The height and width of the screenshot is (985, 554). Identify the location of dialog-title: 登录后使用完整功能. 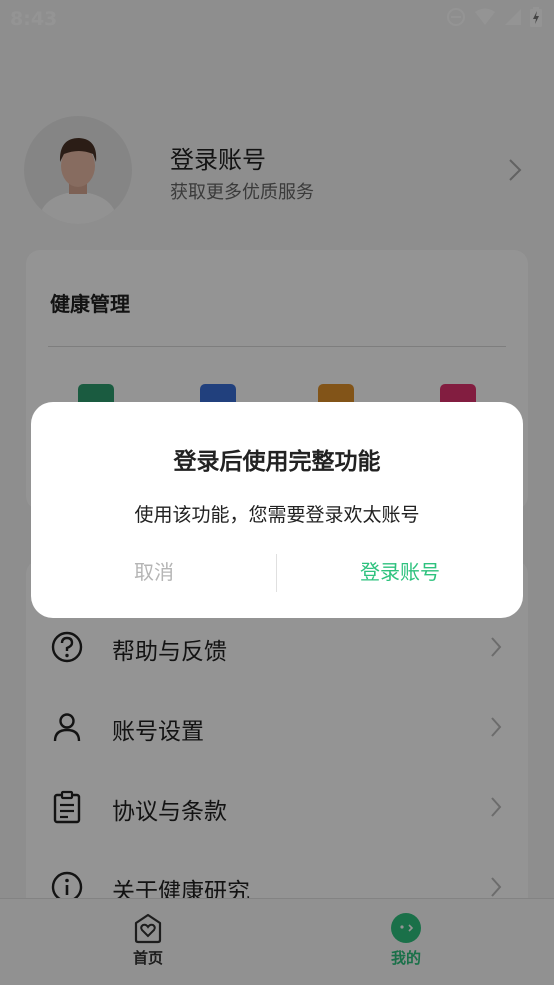
(277, 462).